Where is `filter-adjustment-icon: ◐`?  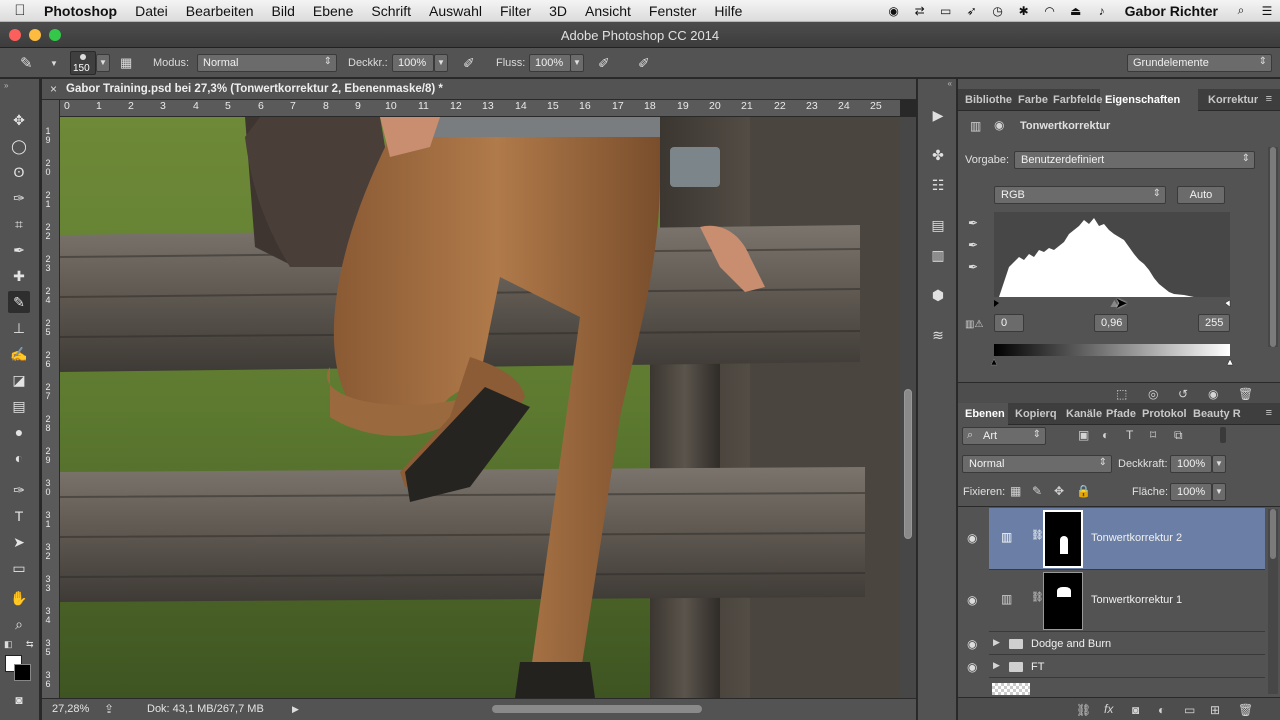
filter-adjustment-icon: ◐ is located at coordinates (1105, 435).